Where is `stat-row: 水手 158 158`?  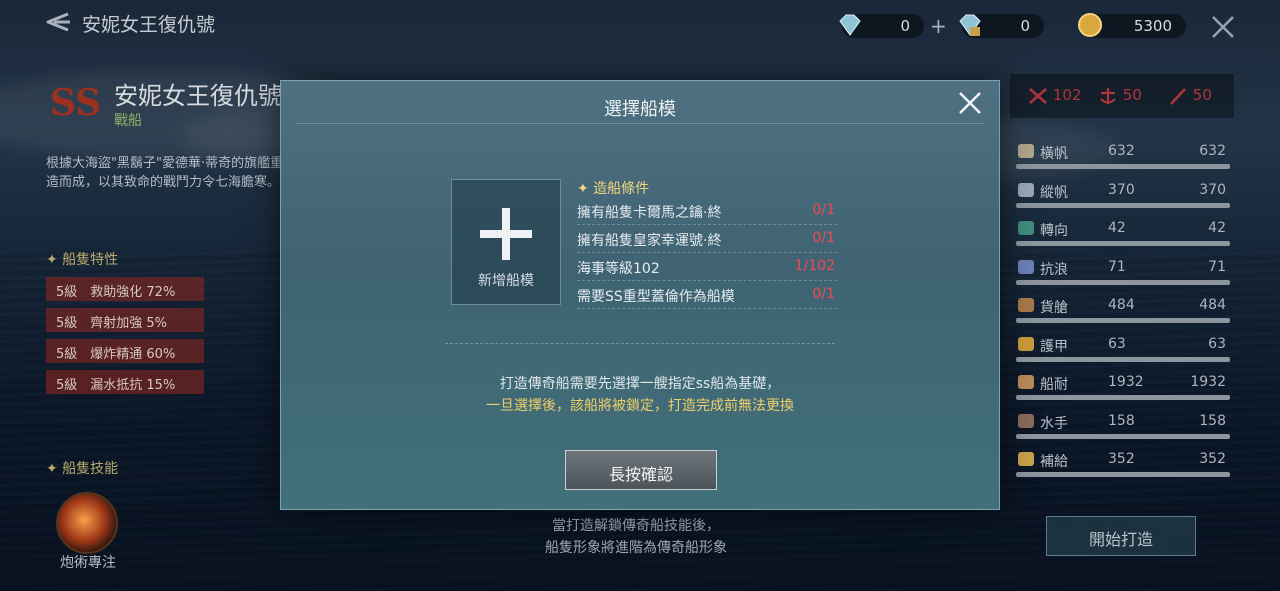
stat-row: 水手 158 158 is located at coordinates (1123, 424).